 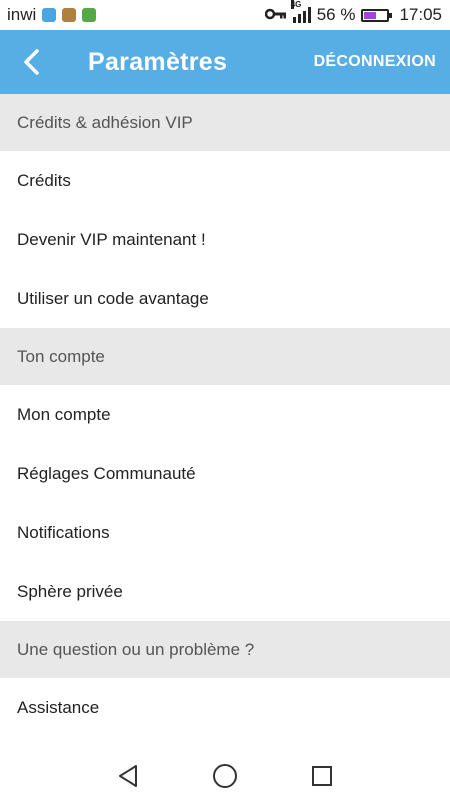 I want to click on key-icon, so click(x=275, y=15).